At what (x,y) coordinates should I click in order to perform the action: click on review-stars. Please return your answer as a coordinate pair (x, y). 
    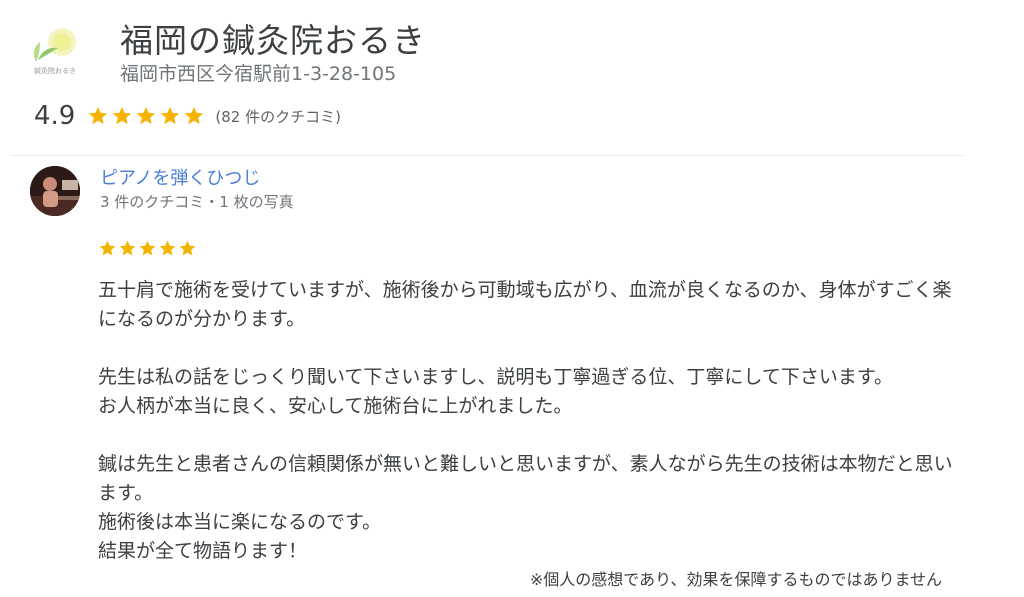
    Looking at the image, I should click on (147, 248).